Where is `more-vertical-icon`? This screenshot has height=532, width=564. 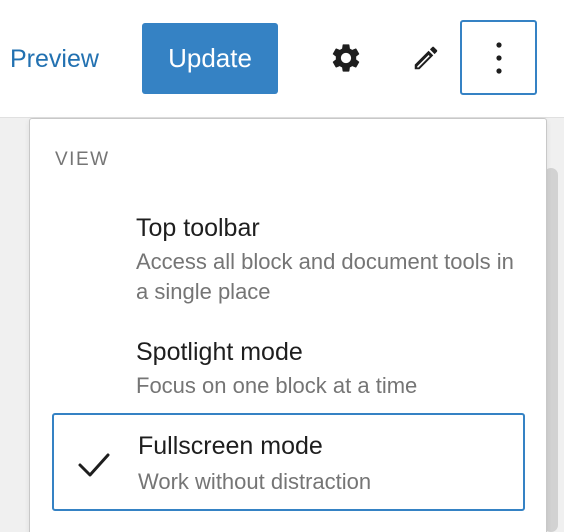
more-vertical-icon is located at coordinates (498, 57).